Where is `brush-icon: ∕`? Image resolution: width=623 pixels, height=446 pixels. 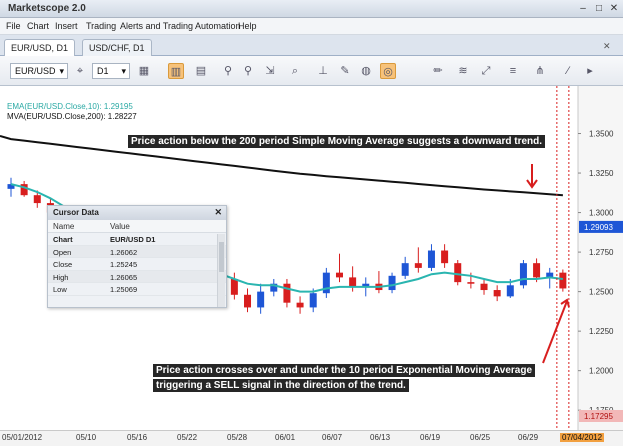
brush-icon: ∕ is located at coordinates (568, 71).